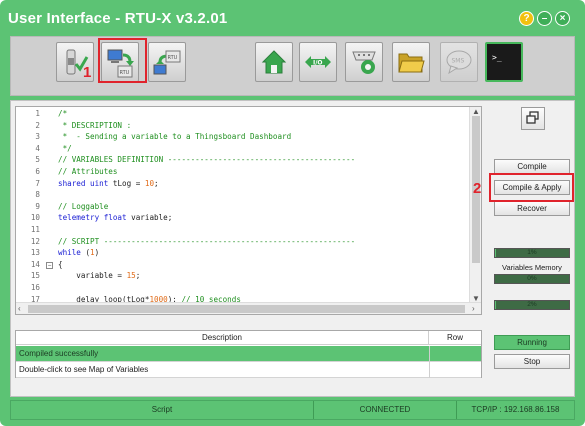 This screenshot has width=585, height=426. What do you see at coordinates (87, 72) in the screenshot?
I see `step-1-label: 1` at bounding box center [87, 72].